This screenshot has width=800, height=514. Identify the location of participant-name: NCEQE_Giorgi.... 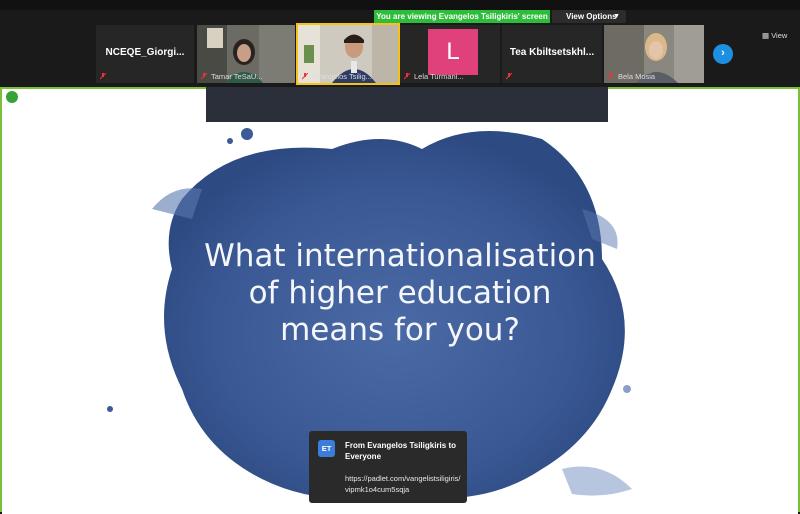
(145, 52).